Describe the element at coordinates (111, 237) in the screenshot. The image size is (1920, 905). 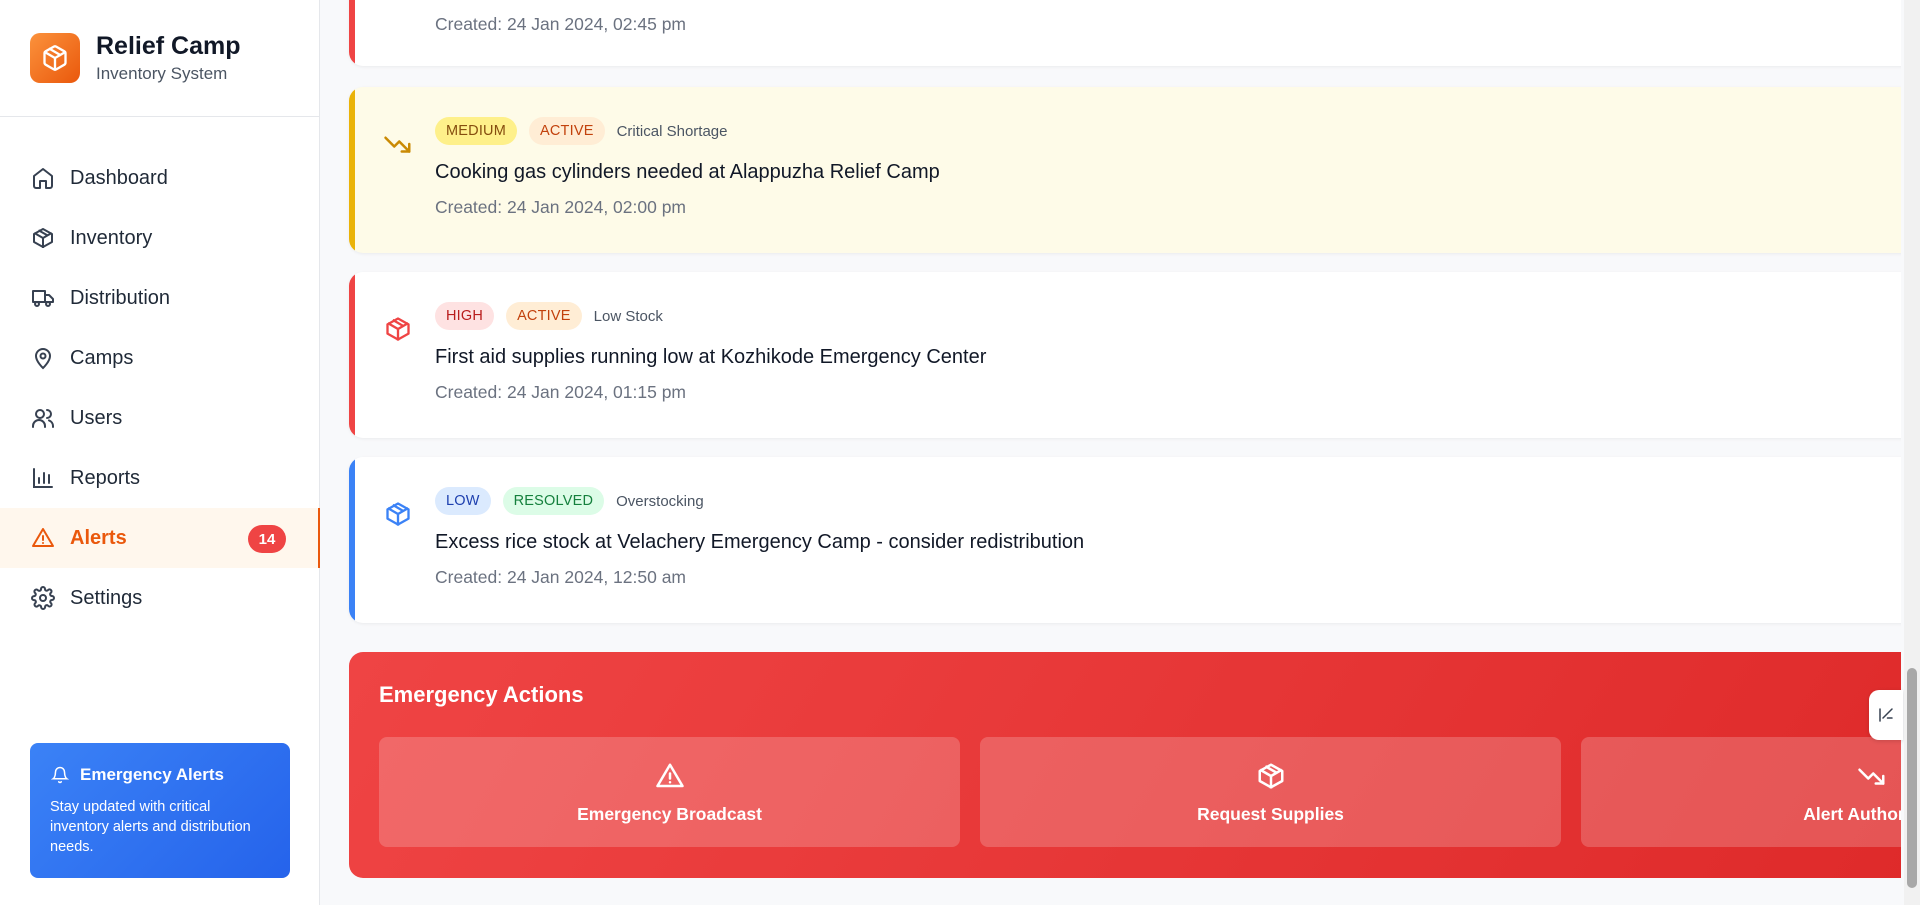
I see `sidebar-item-label: Inventory` at that location.